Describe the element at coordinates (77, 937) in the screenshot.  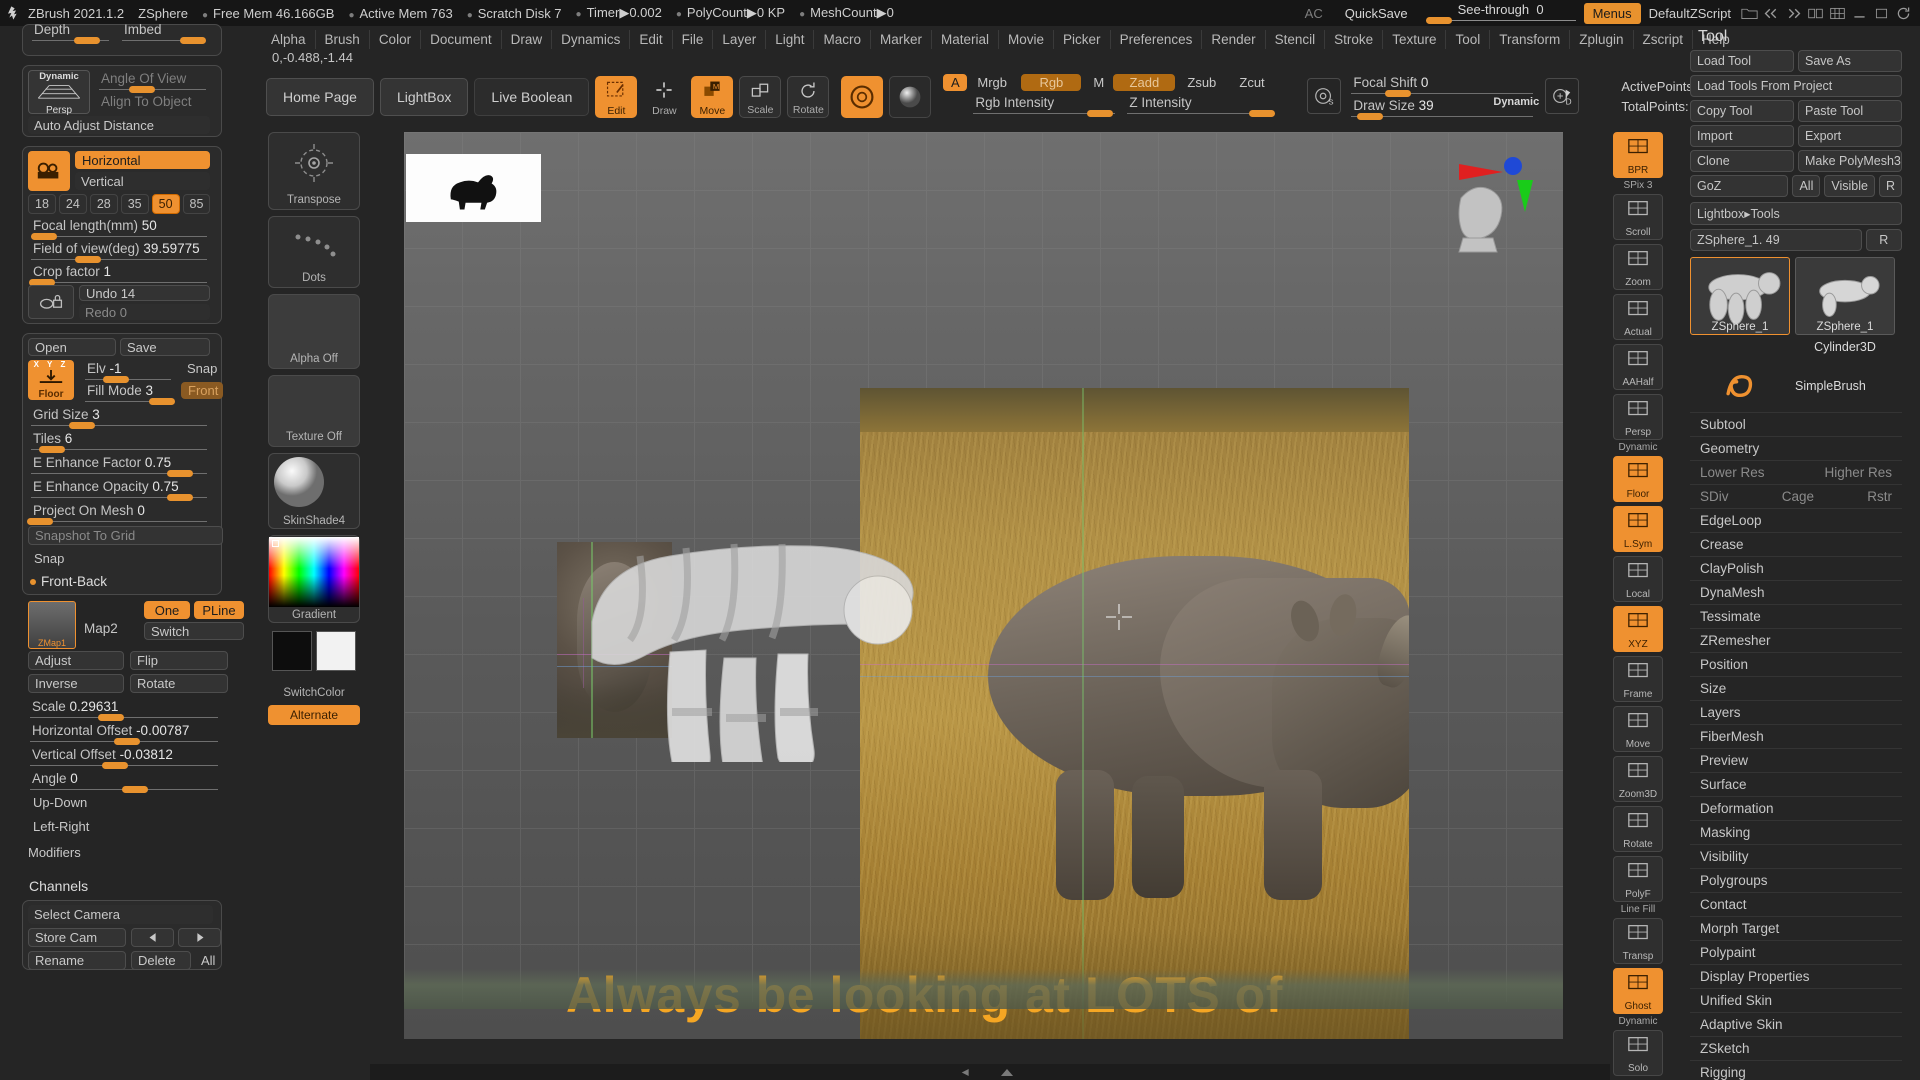
I see `store-cam-button: Store Cam` at that location.